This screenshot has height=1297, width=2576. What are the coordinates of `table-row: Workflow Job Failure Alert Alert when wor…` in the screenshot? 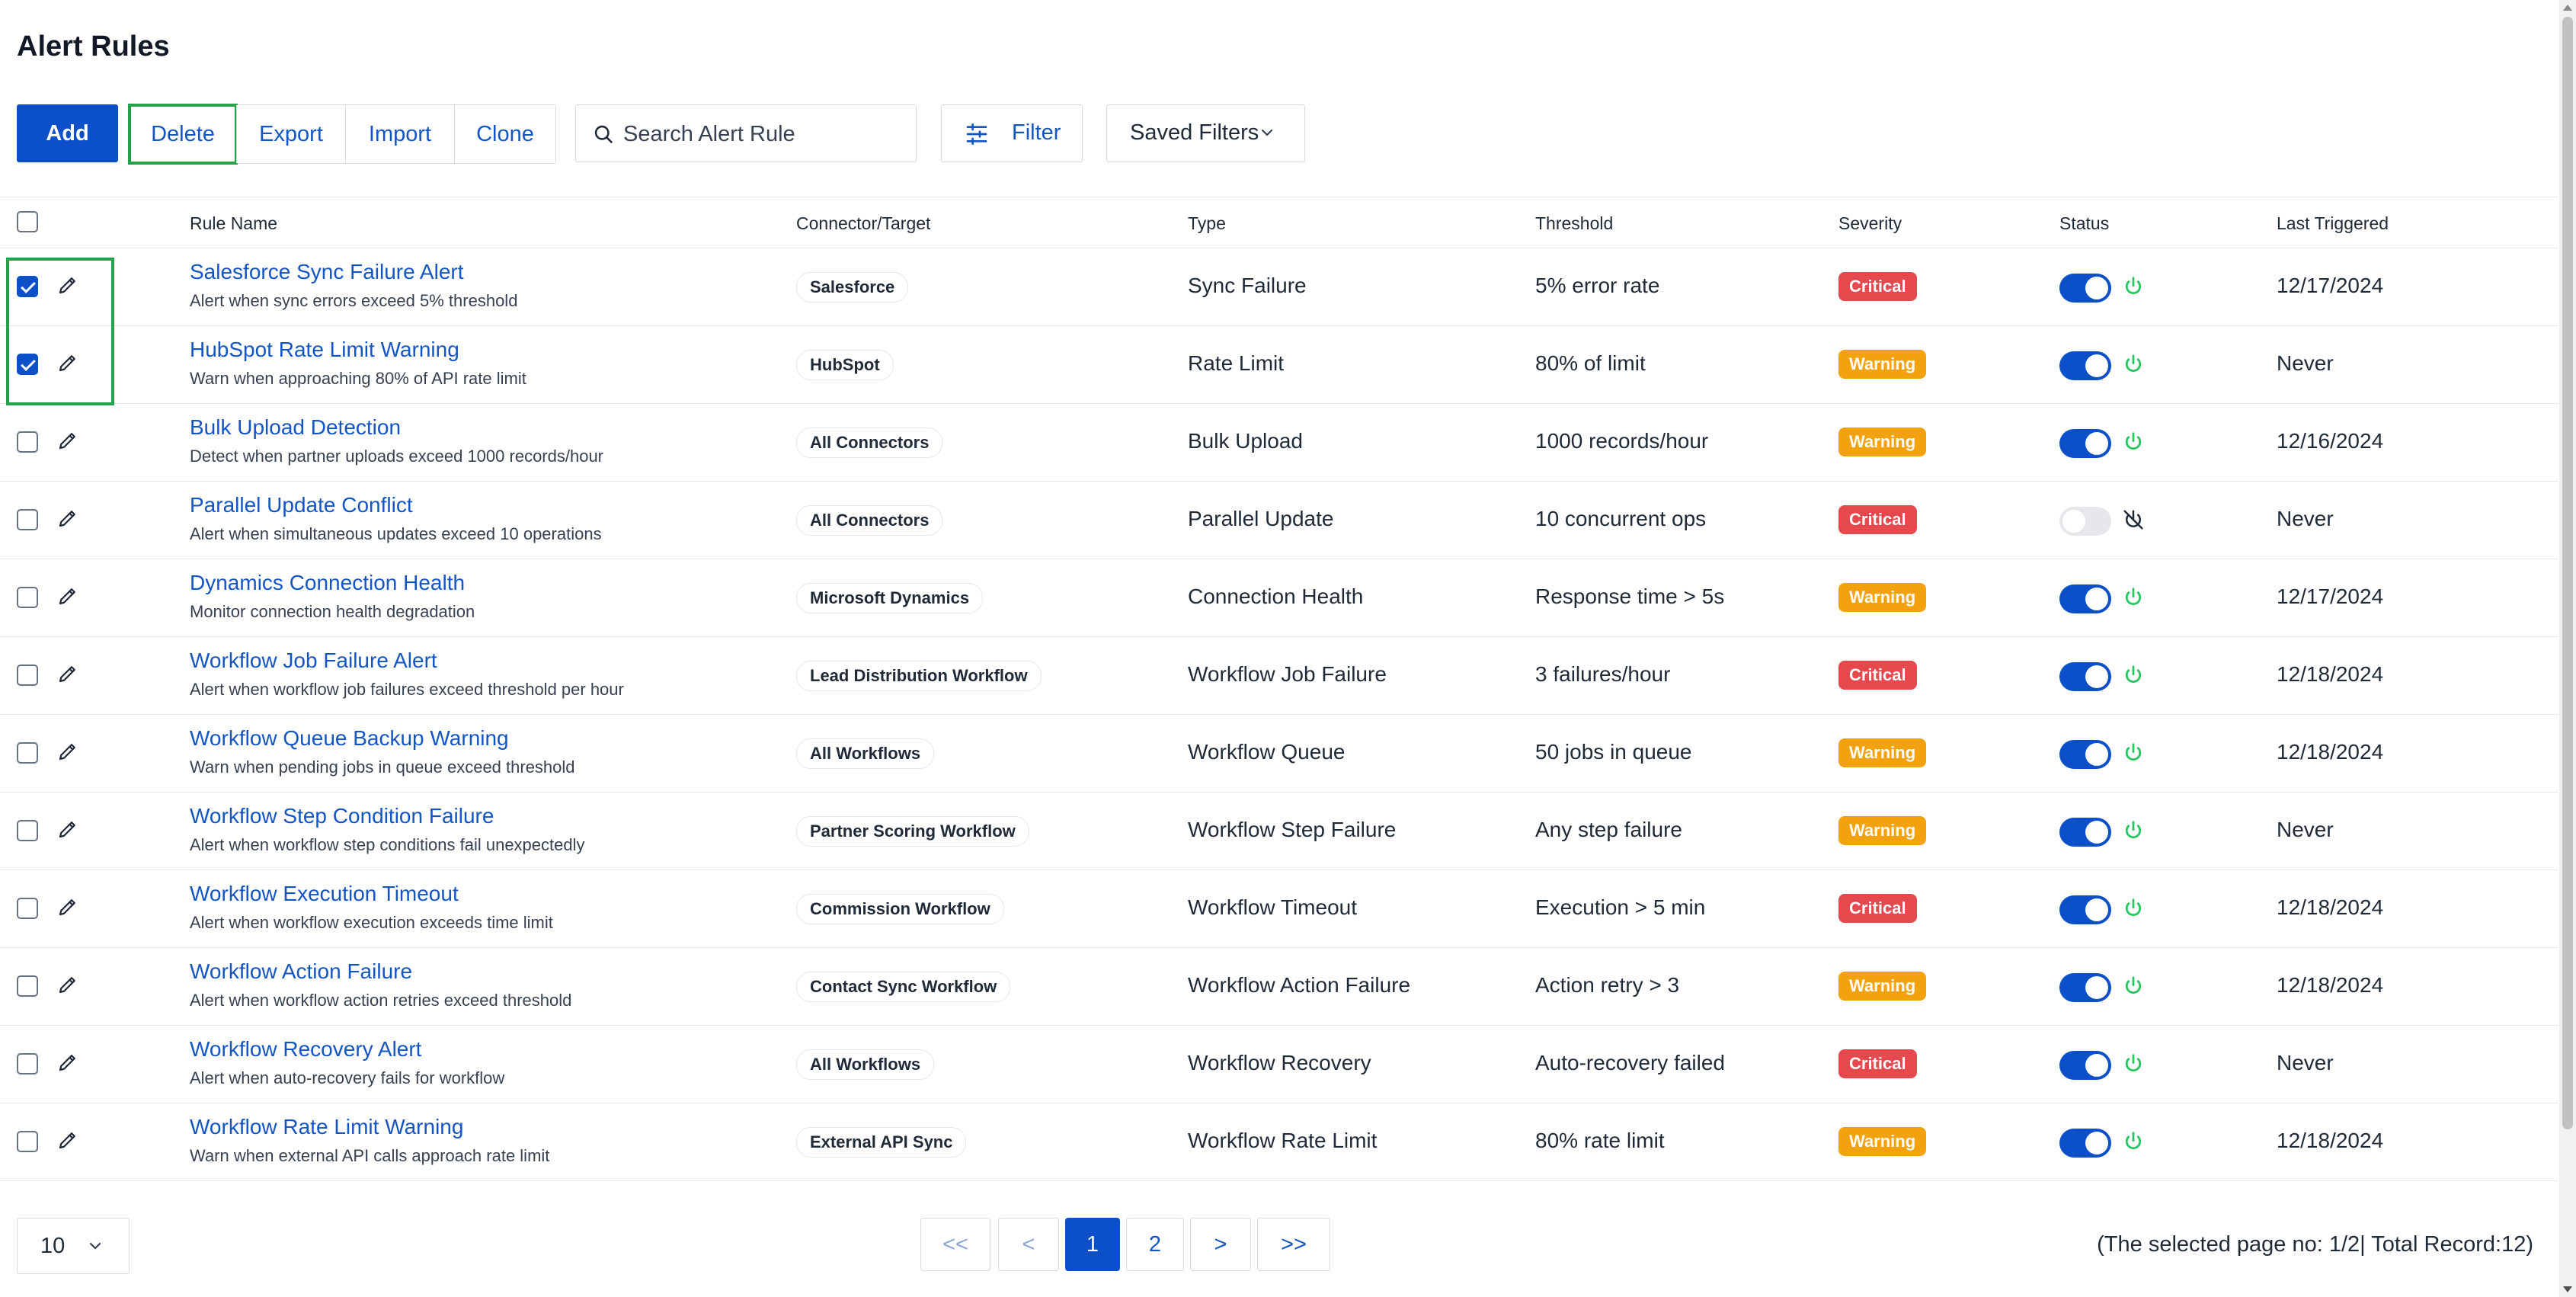 It's located at (1279, 675).